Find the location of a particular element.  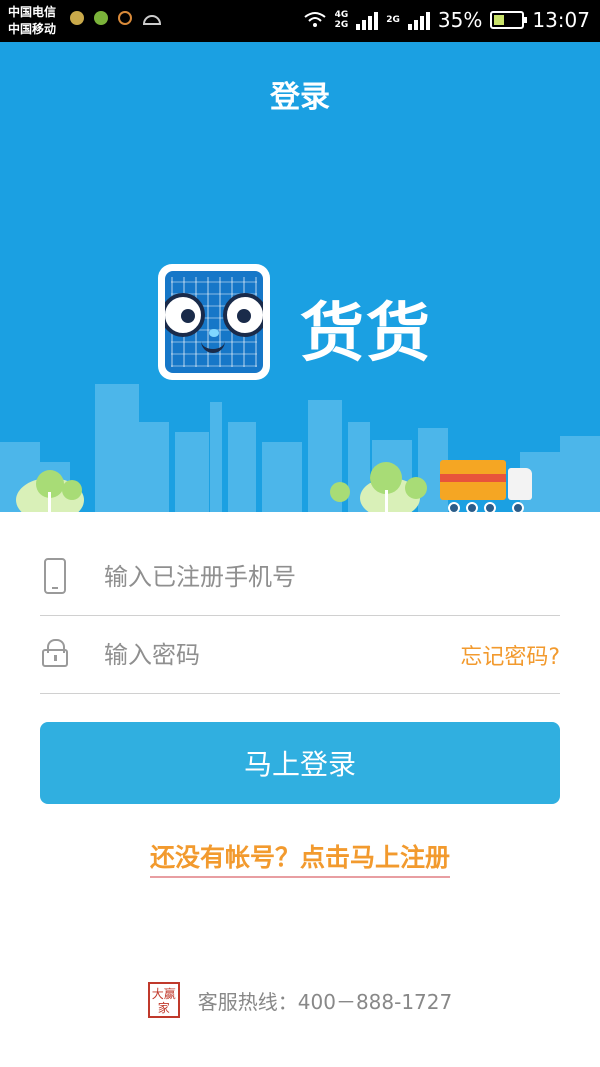

notification-icons is located at coordinates (116, 18).